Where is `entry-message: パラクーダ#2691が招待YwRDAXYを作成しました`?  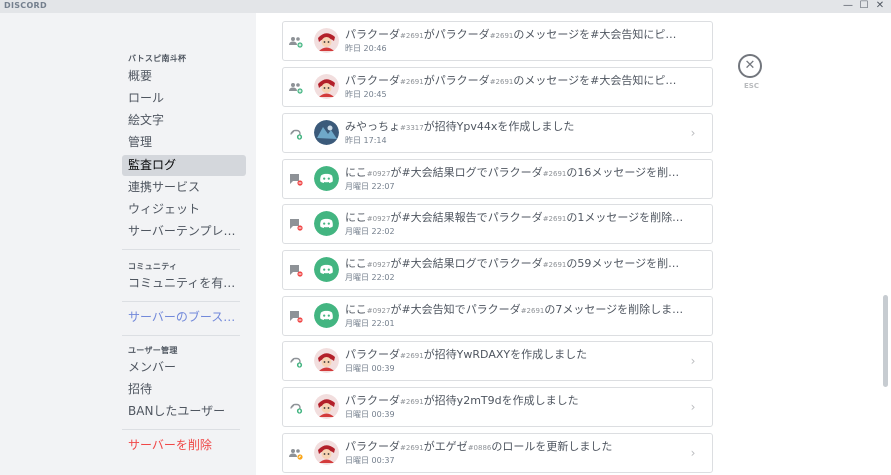 entry-message: パラクーダ#2691が招待YwRDAXYを作成しました is located at coordinates (515, 354).